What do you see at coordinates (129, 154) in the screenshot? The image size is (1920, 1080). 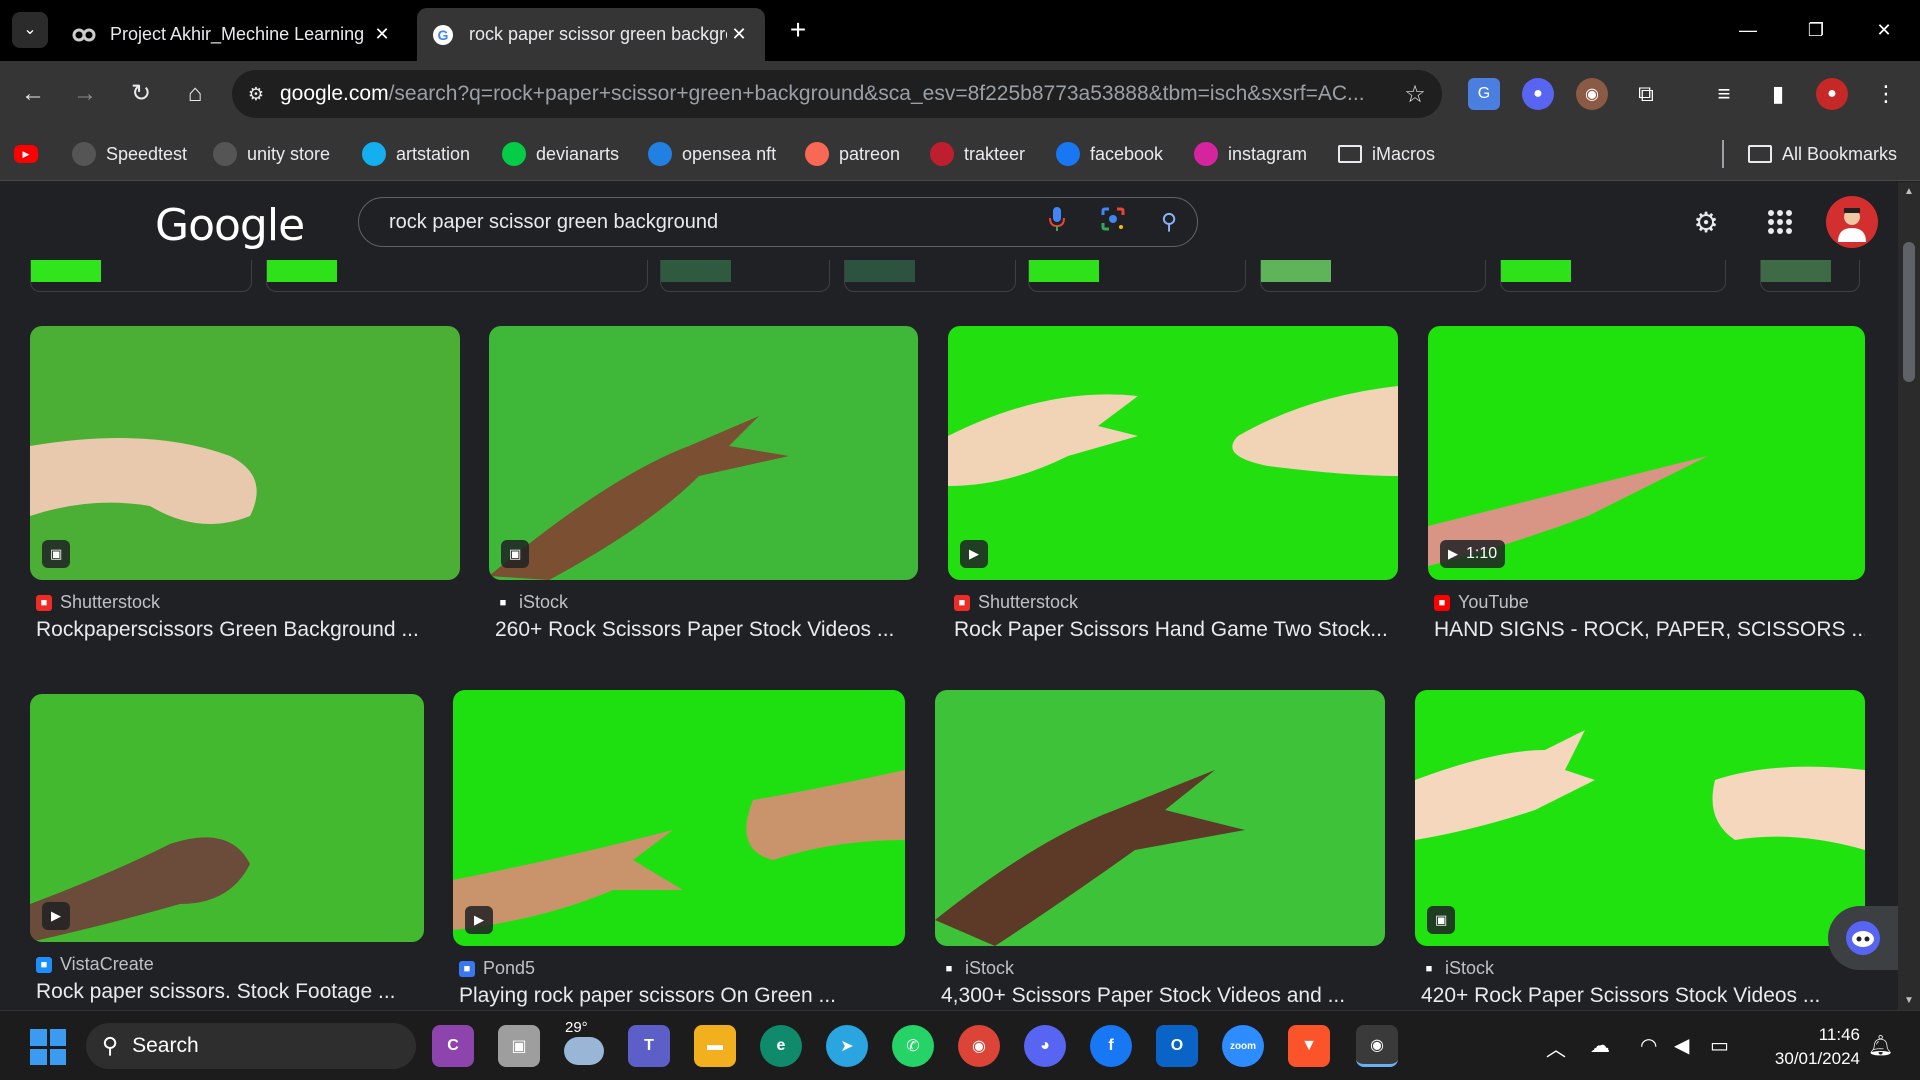 I see `bookmark-speedtest: Speedtest` at bounding box center [129, 154].